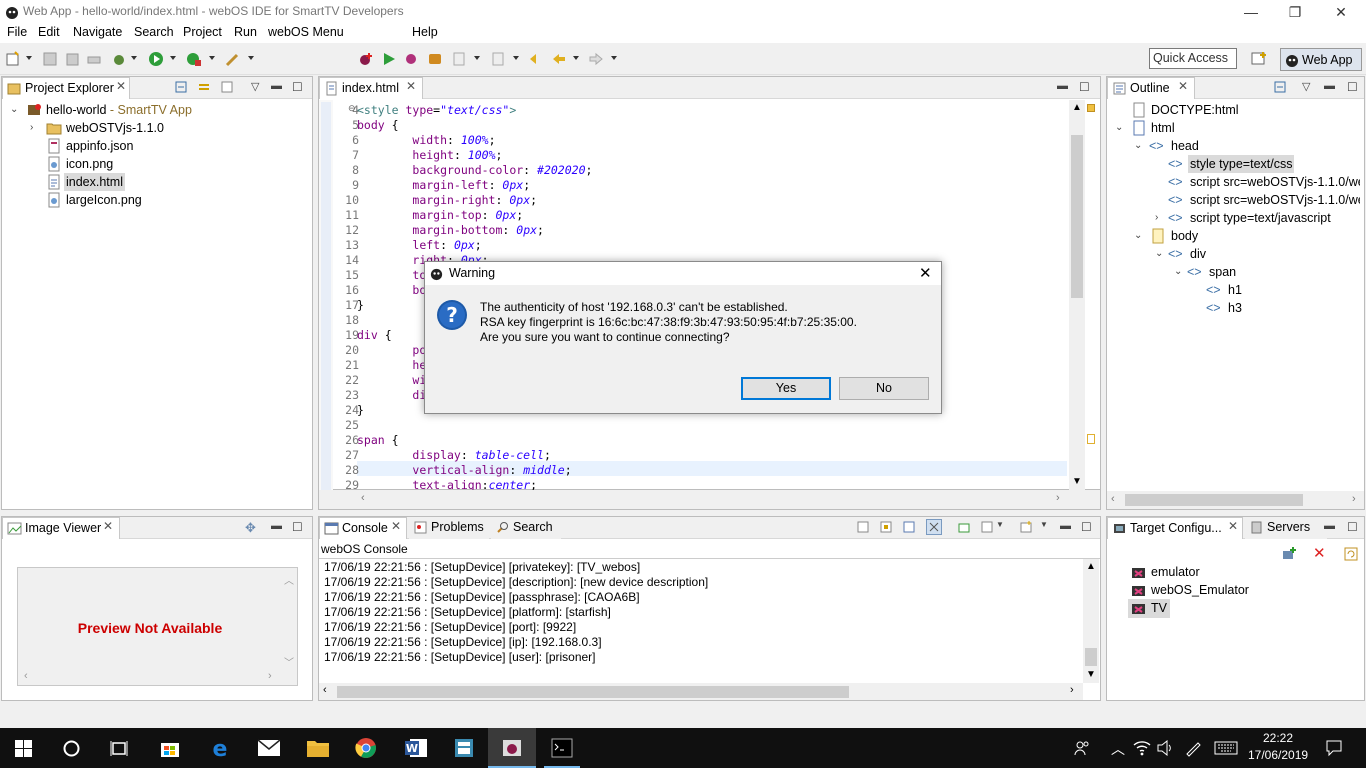 This screenshot has height=768, width=1366. What do you see at coordinates (94, 182) in the screenshot?
I see `tree-item-index-html: index.html` at bounding box center [94, 182].